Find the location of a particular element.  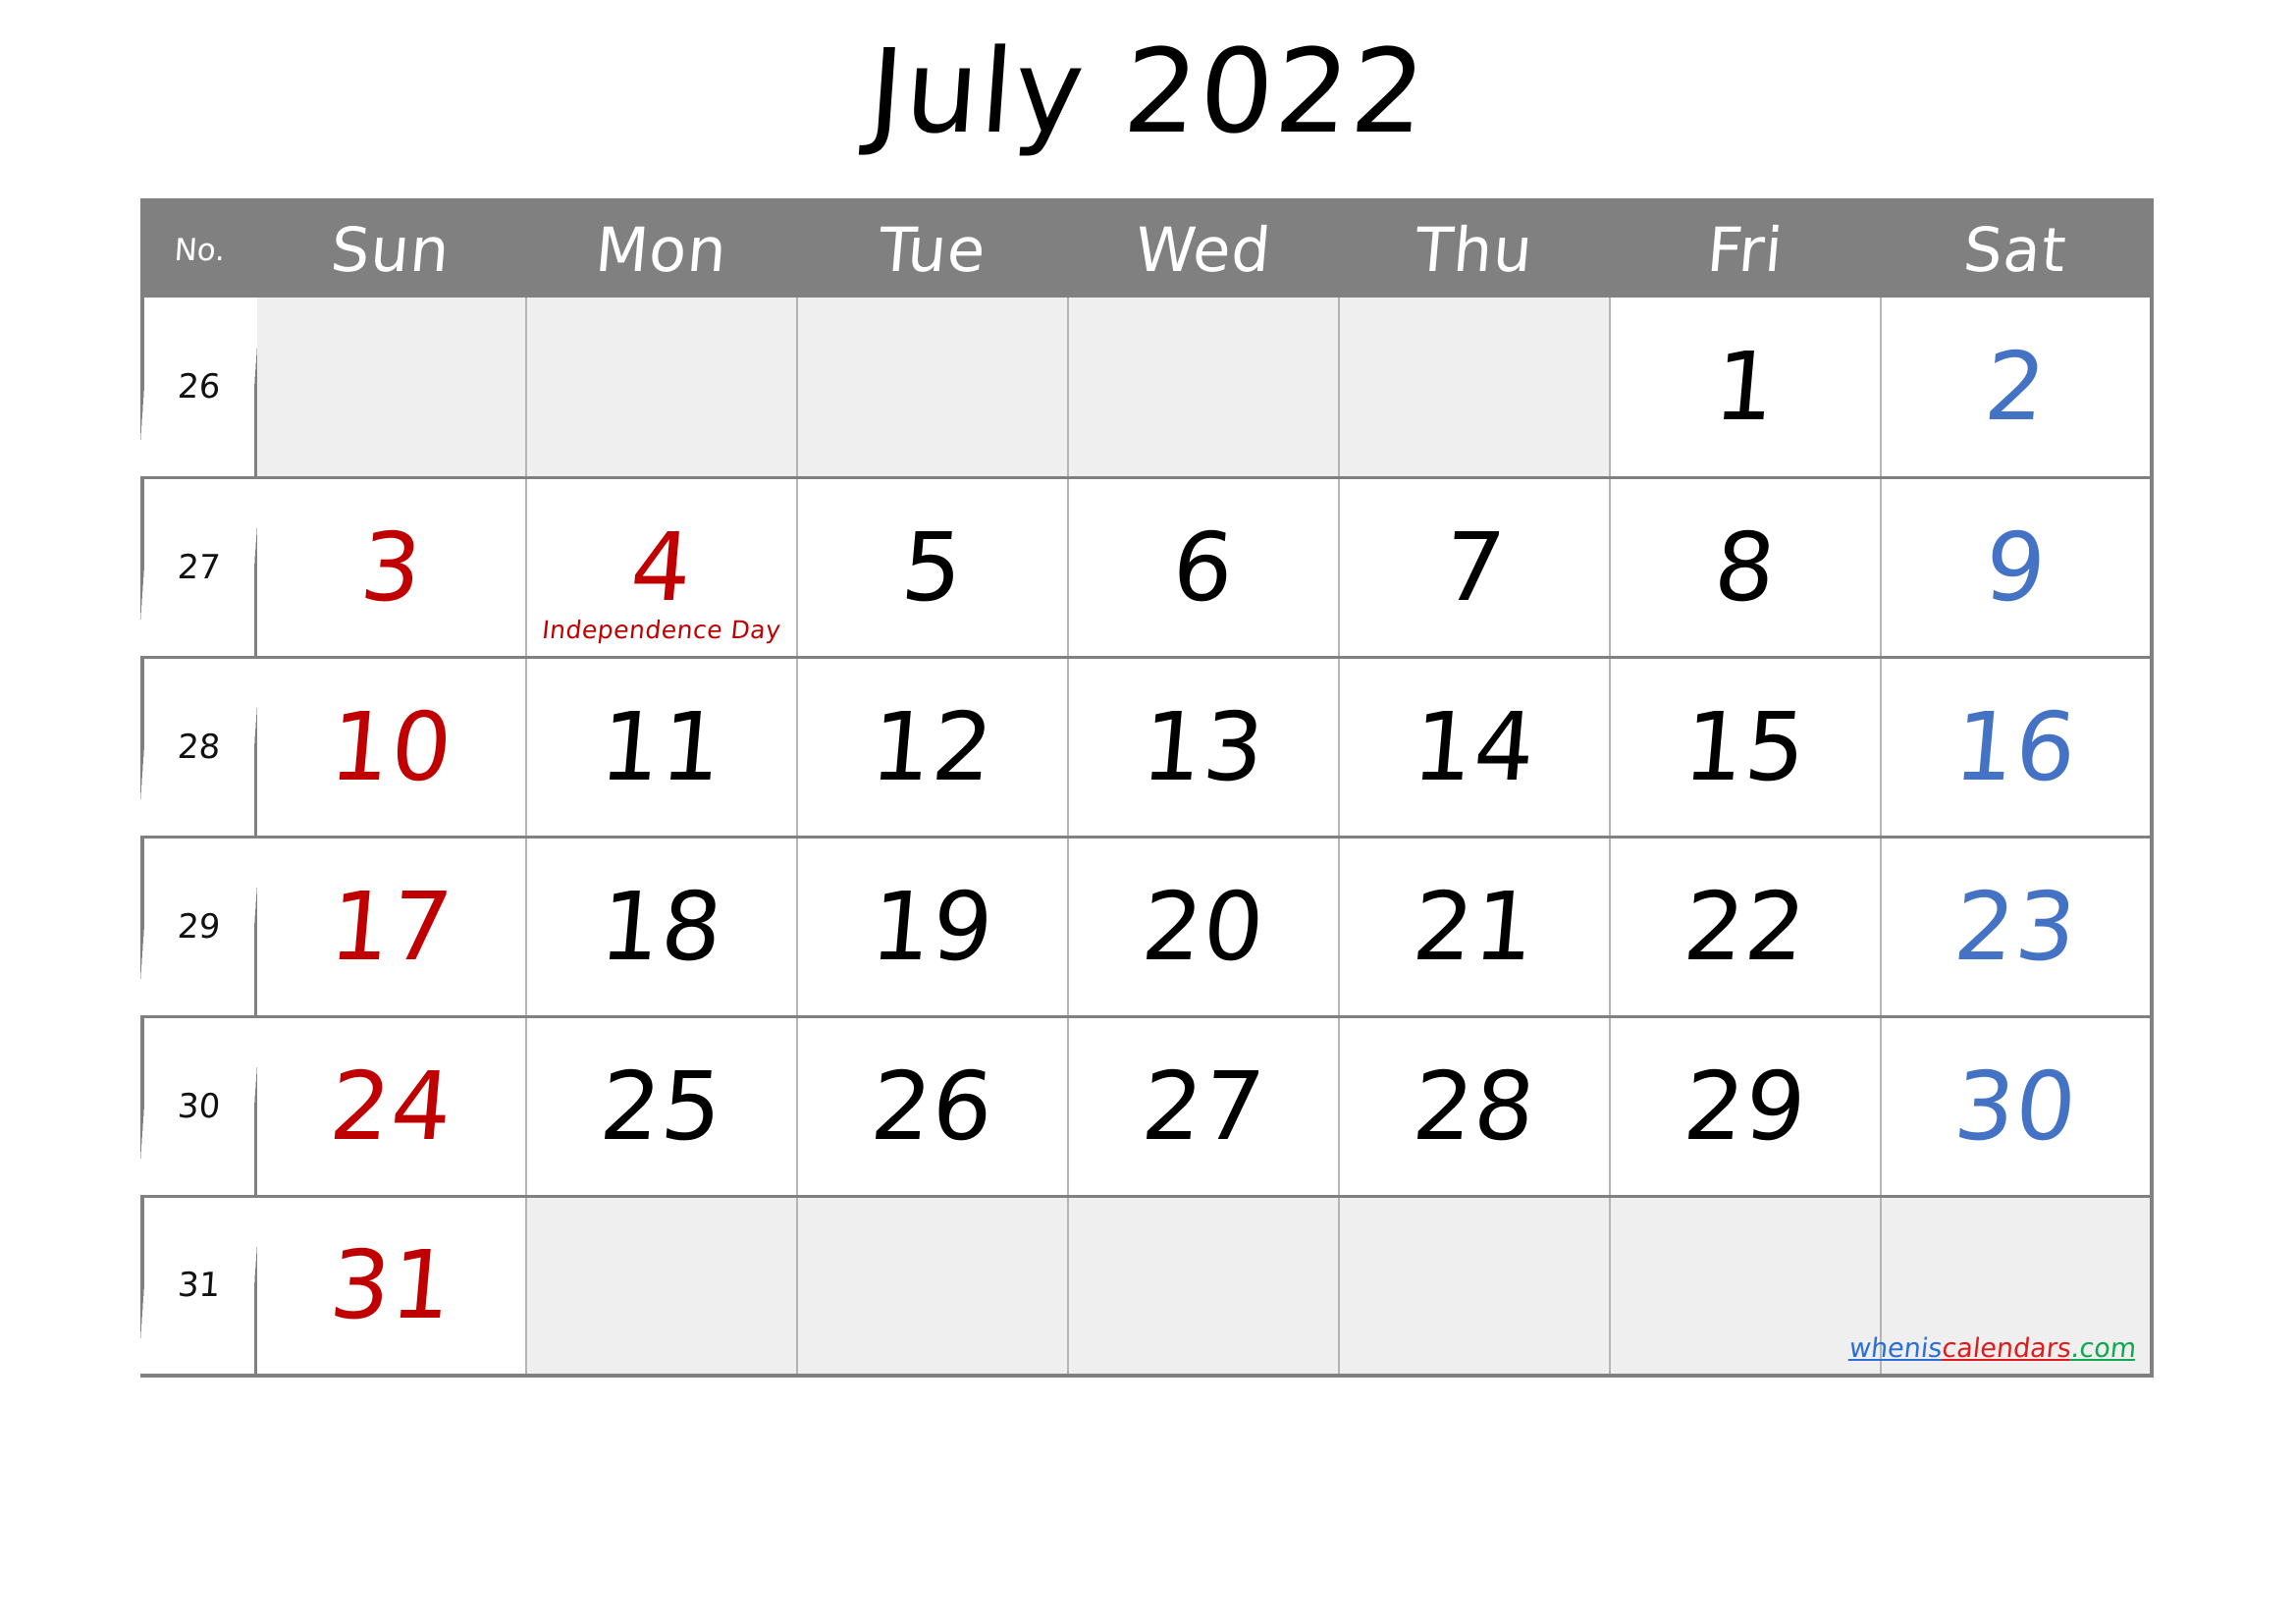

calendar-day-cell: 17 is located at coordinates (390, 926).